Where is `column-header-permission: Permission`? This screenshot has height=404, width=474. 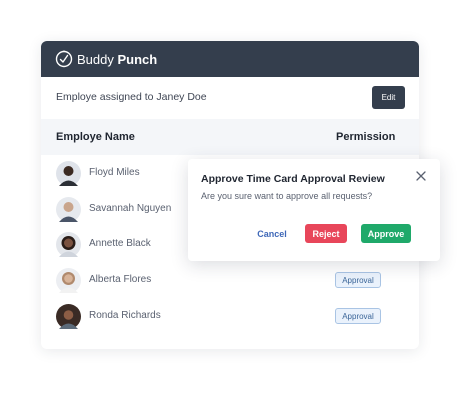
column-header-permission: Permission is located at coordinates (366, 137).